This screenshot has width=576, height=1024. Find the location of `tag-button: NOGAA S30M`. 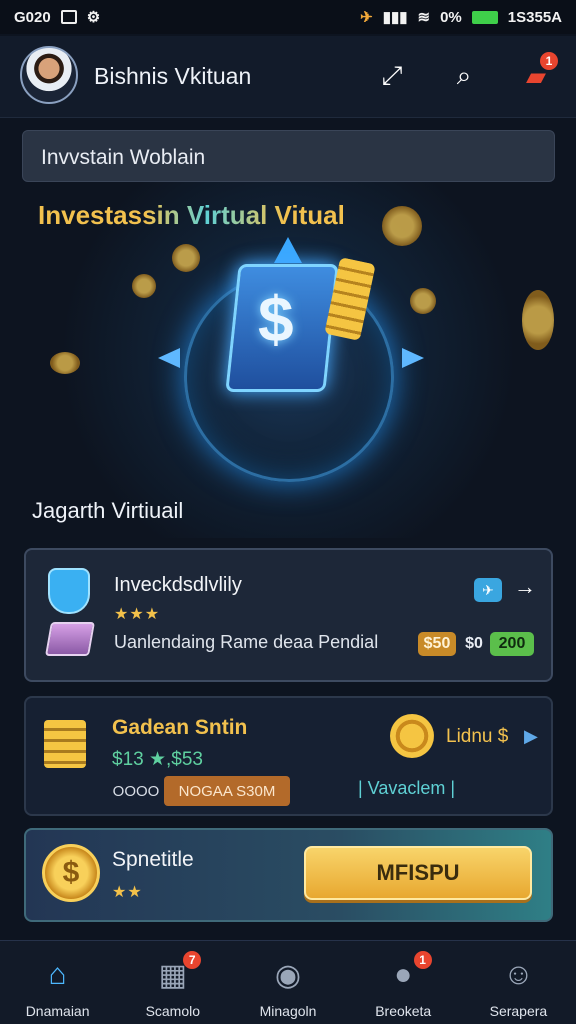

tag-button: NOGAA S30M is located at coordinates (227, 791).